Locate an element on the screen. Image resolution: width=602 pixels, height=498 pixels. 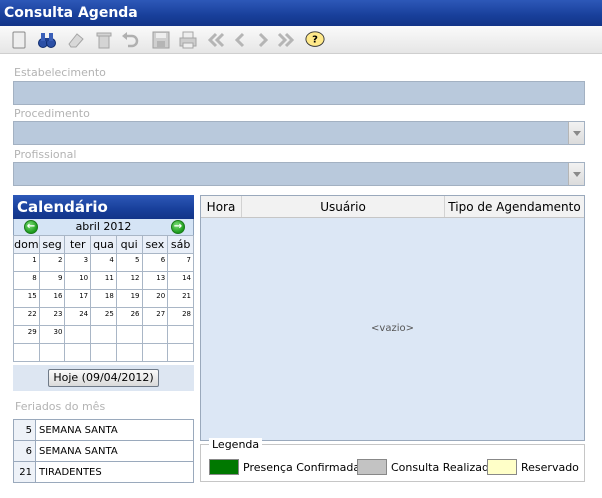
legend-label: Reservado is located at coordinates (550, 467).